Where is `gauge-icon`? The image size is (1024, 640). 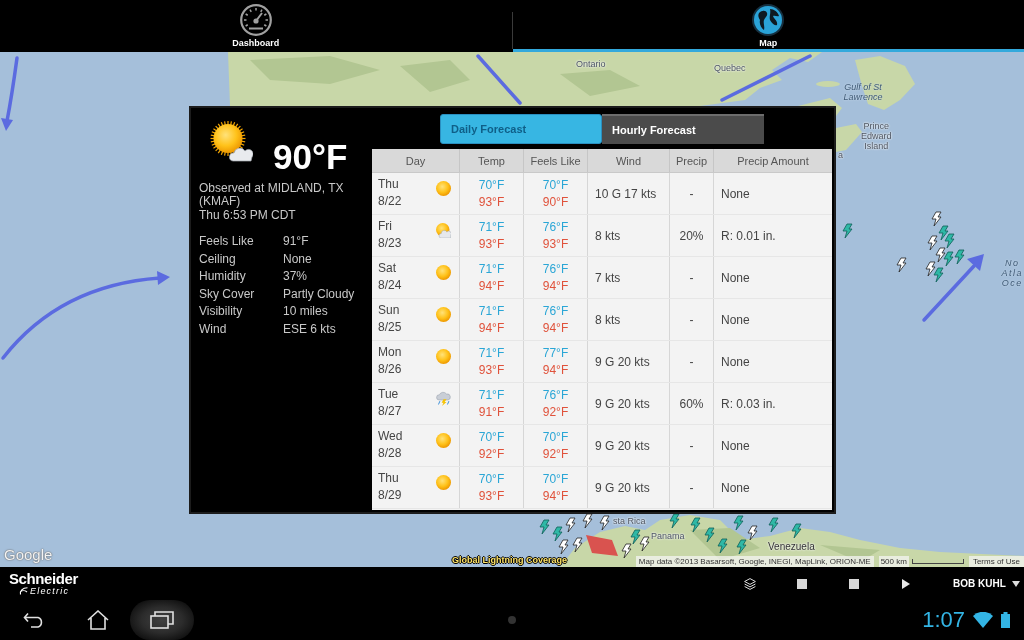
gauge-icon is located at coordinates (255, 20).